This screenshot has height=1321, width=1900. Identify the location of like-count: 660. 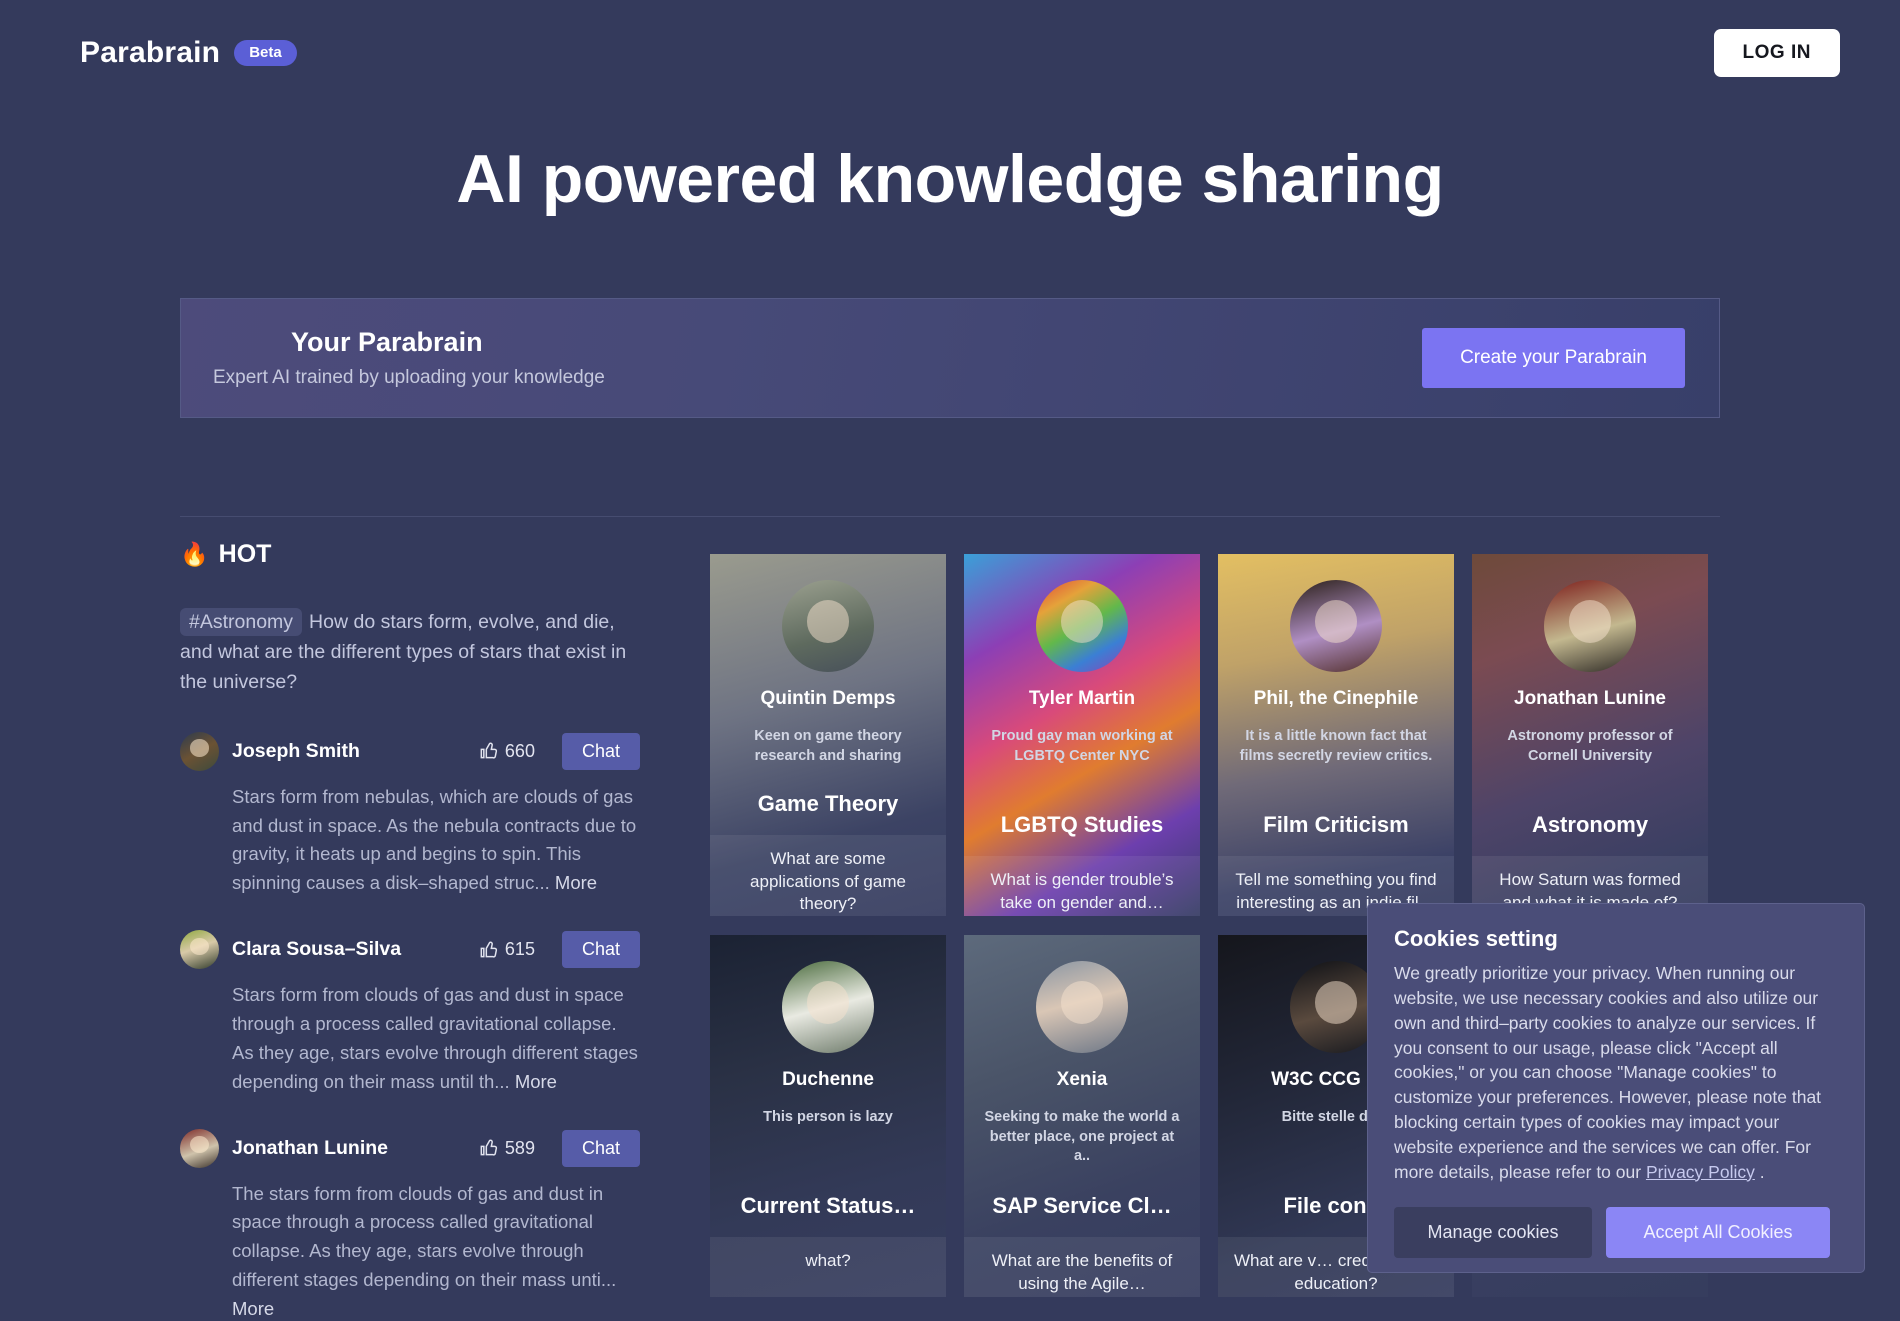
(506, 751).